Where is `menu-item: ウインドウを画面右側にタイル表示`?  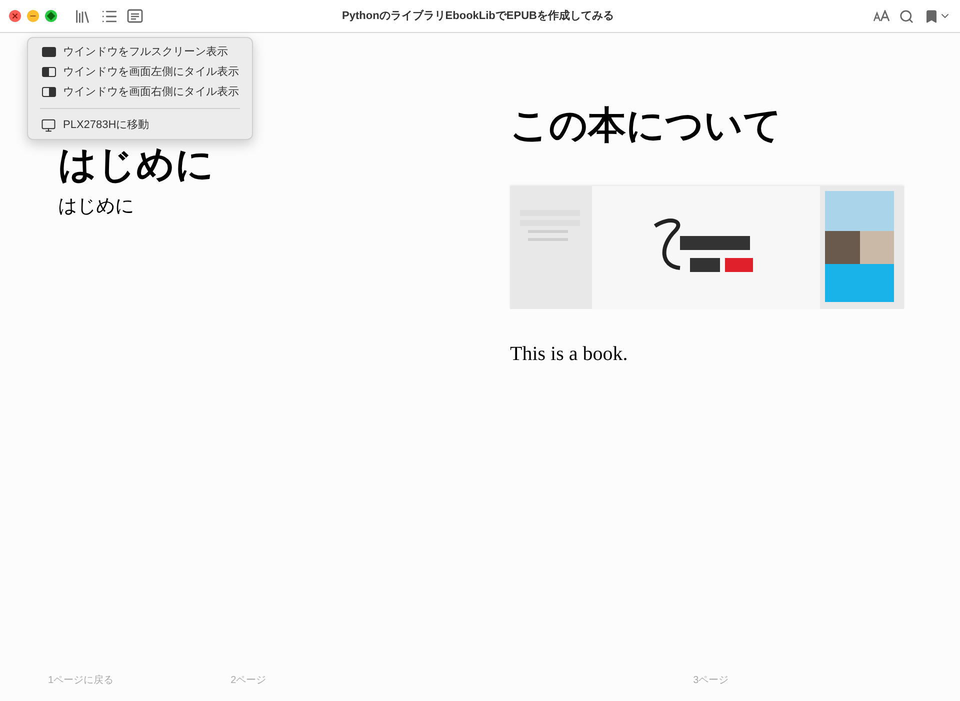 menu-item: ウインドウを画面右側にタイル表示 is located at coordinates (140, 92).